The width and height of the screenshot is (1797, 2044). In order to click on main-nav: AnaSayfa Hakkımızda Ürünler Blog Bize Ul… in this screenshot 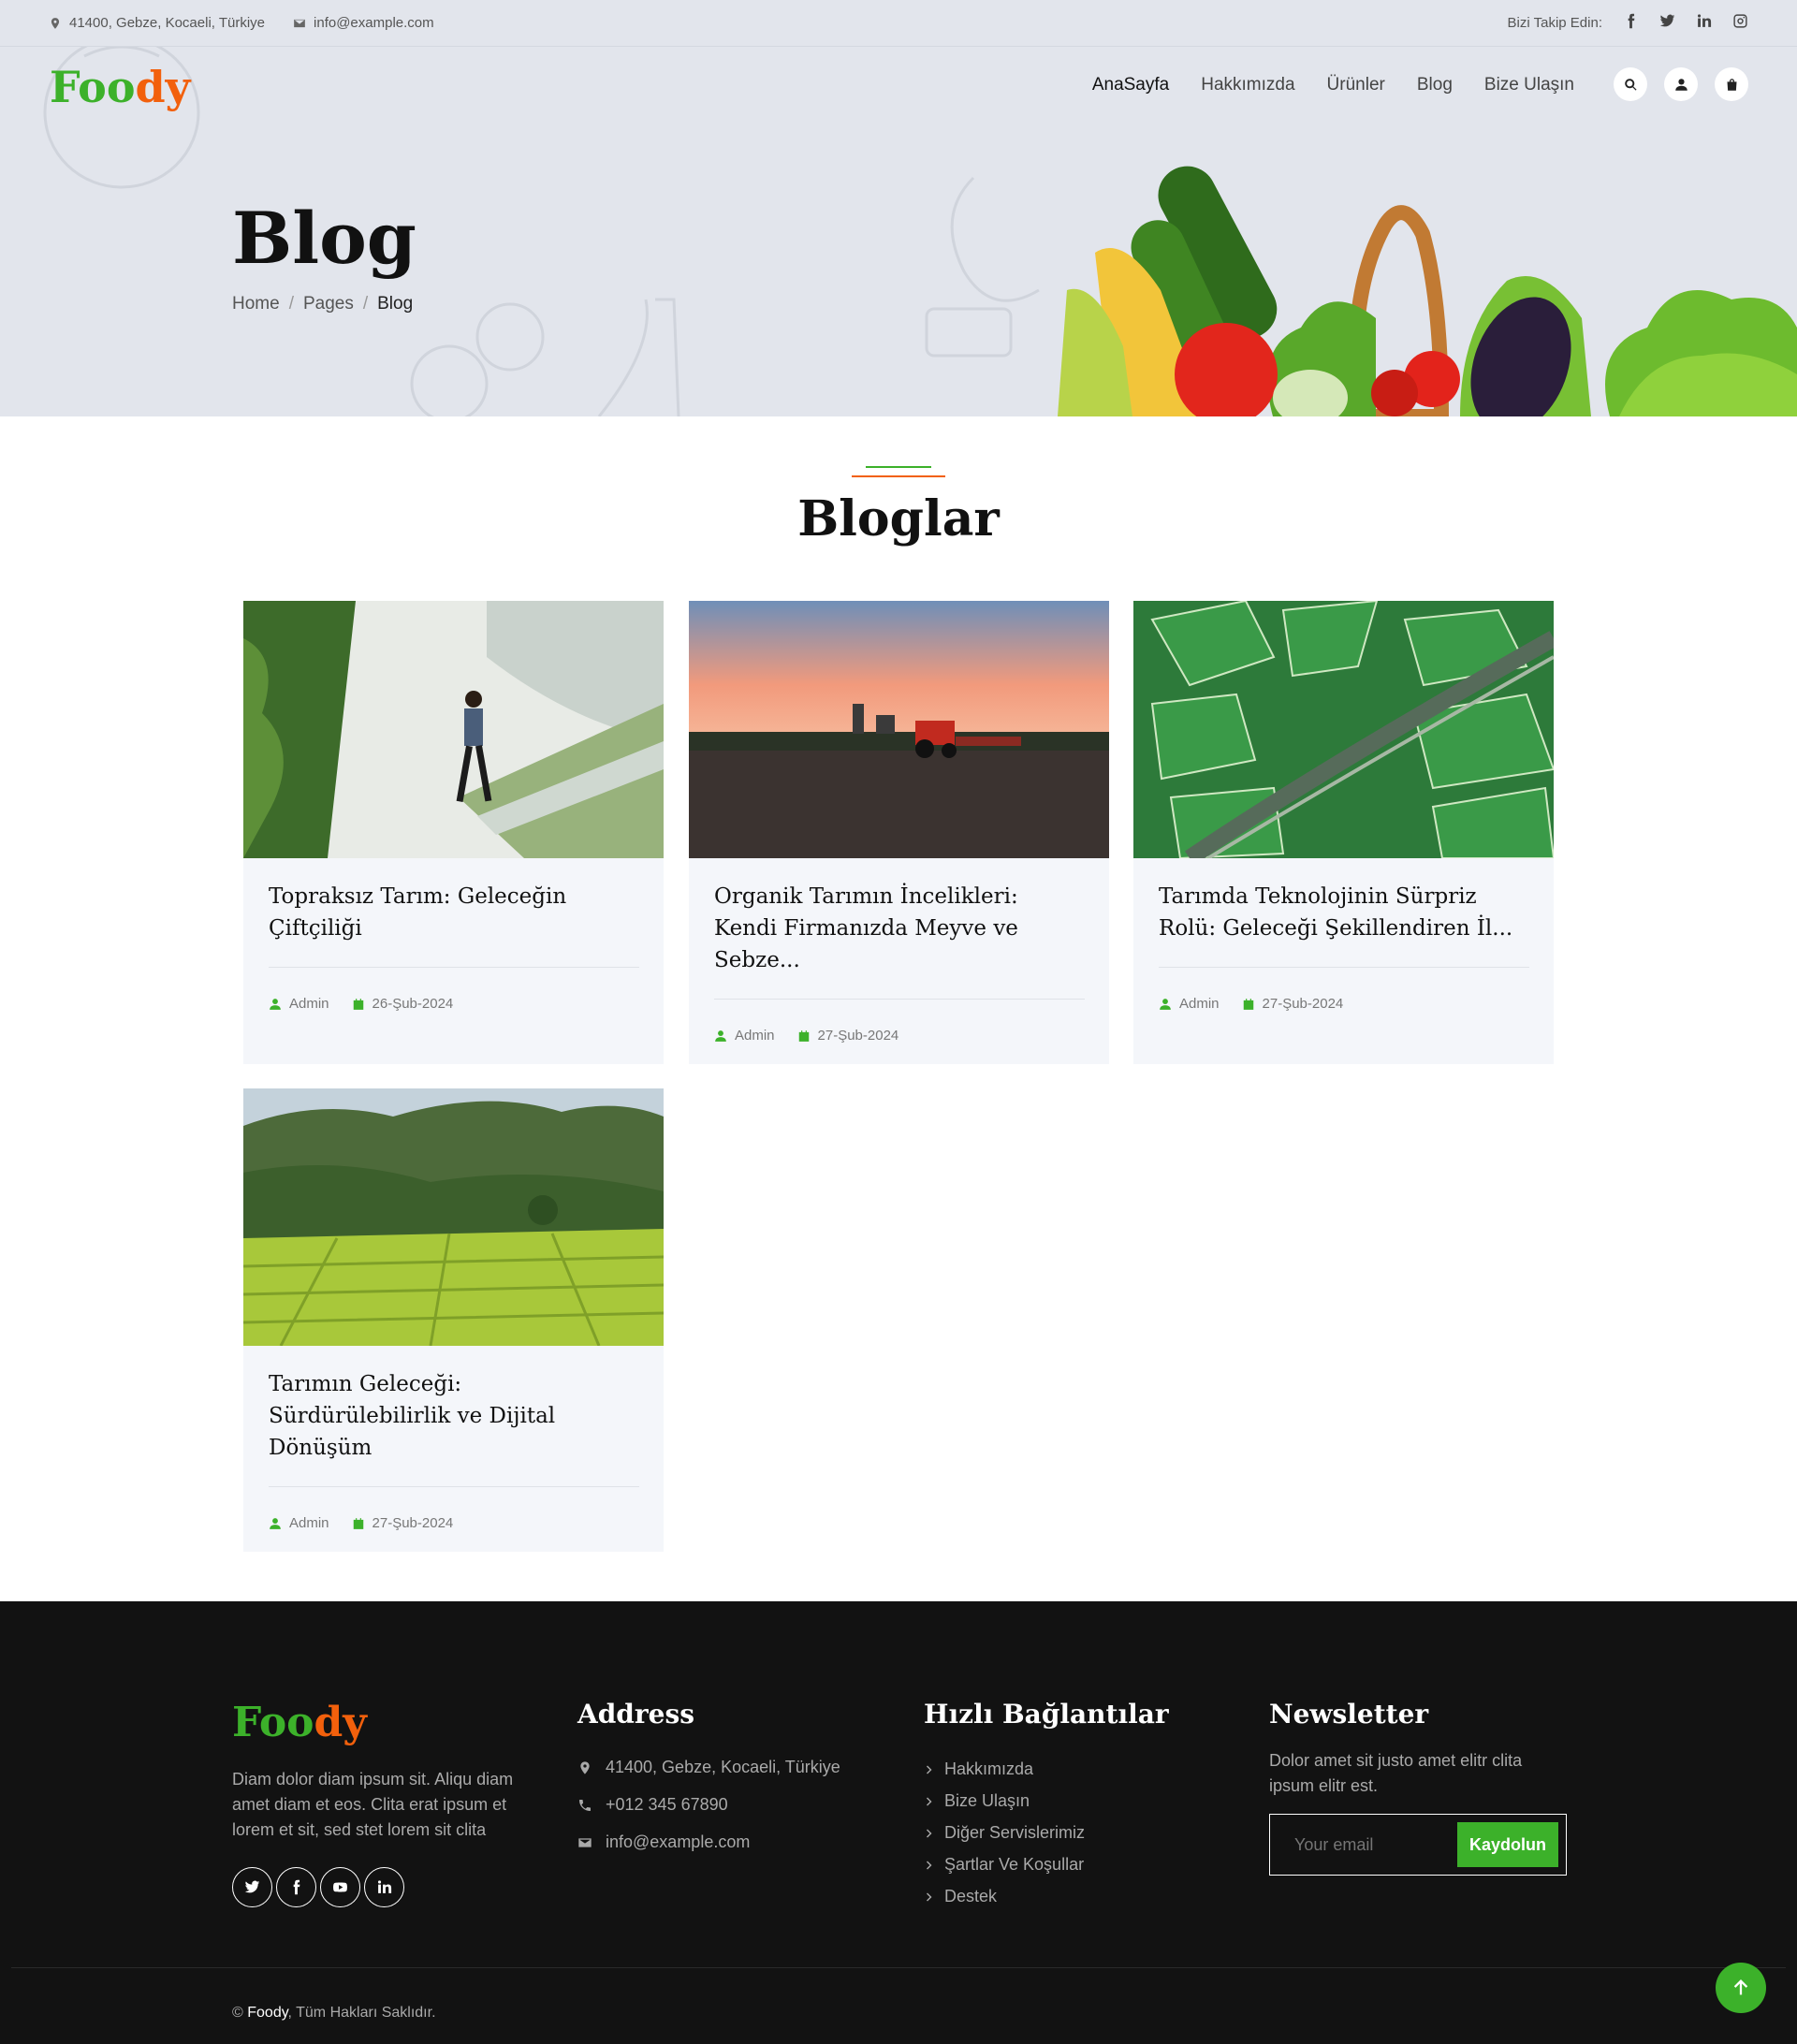, I will do `click(1333, 85)`.